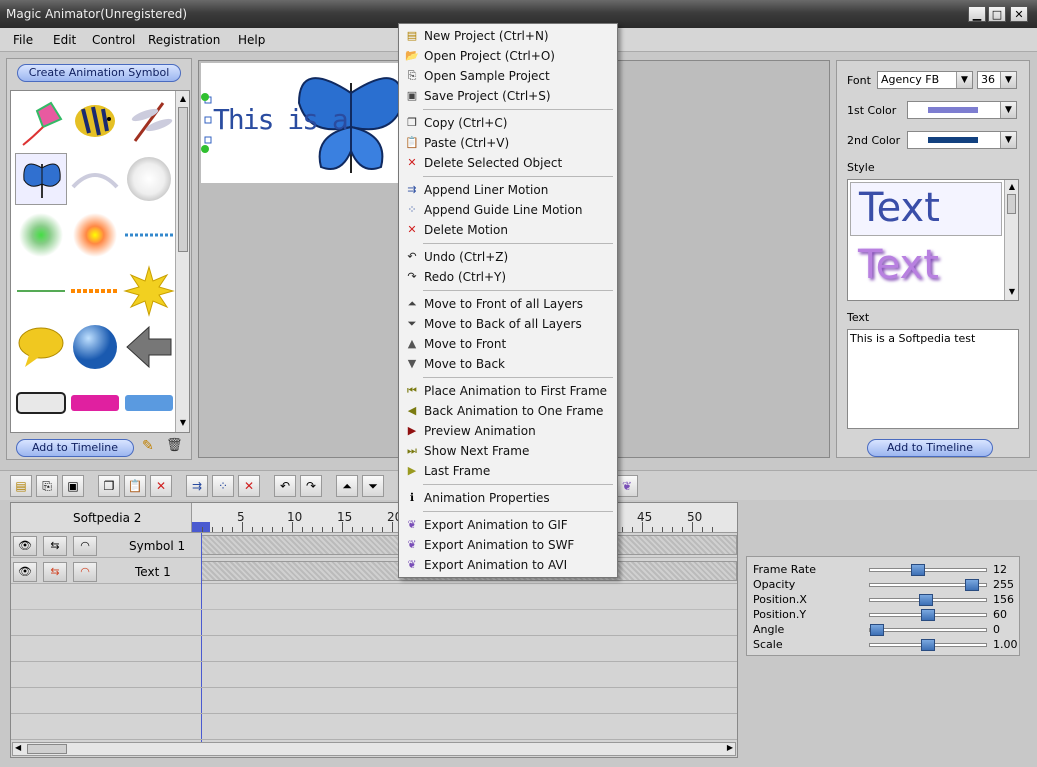 Image resolution: width=1037 pixels, height=767 pixels. What do you see at coordinates (182, 261) in the screenshot?
I see `library-scrollbar: ▲ ▼` at bounding box center [182, 261].